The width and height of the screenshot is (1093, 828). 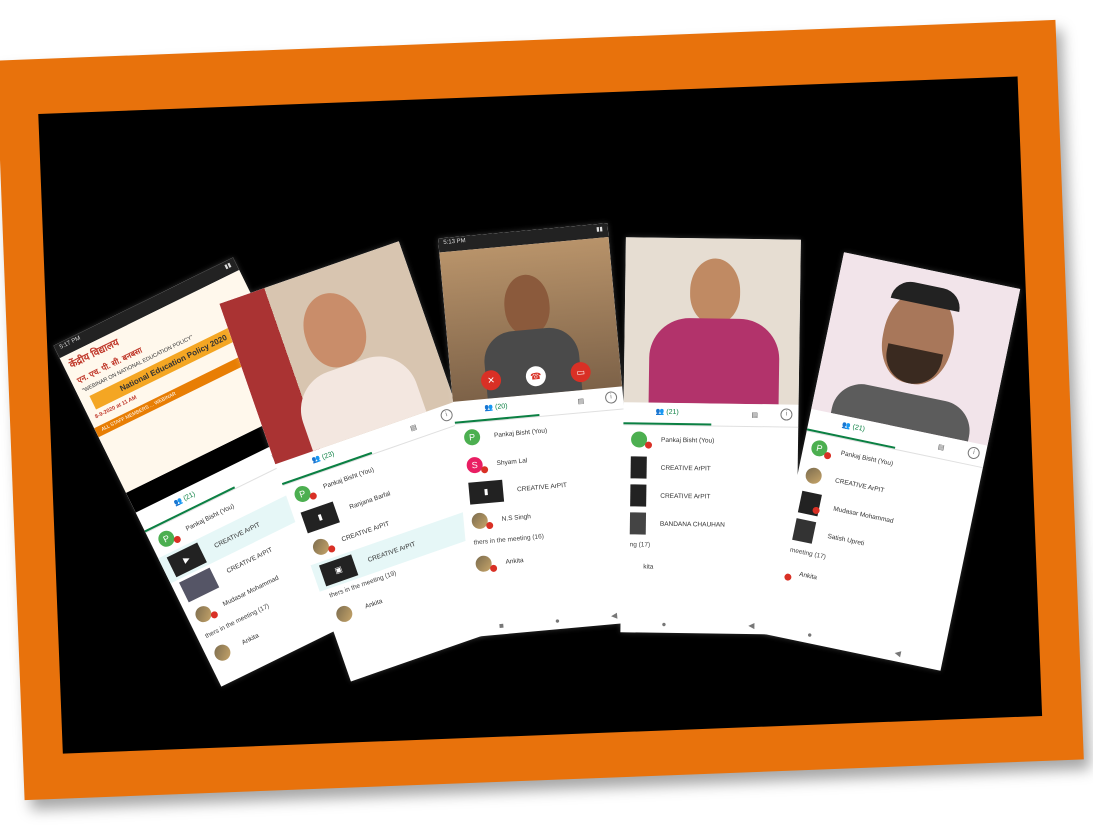 I want to click on participant-name: N.S Singh, so click(x=516, y=517).